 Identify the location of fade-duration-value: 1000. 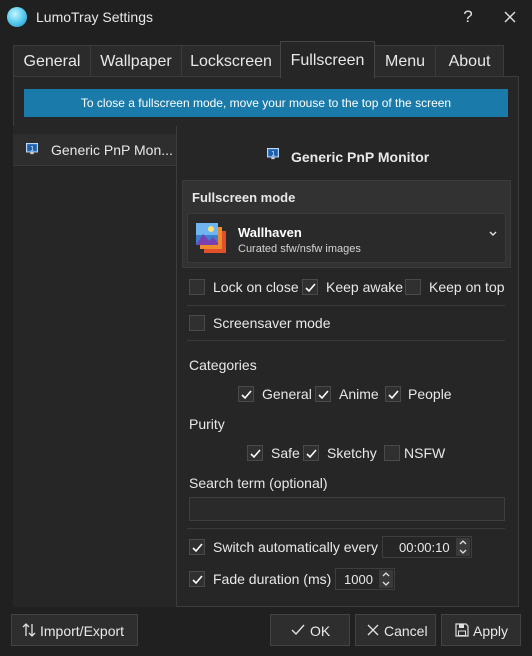
(358, 579).